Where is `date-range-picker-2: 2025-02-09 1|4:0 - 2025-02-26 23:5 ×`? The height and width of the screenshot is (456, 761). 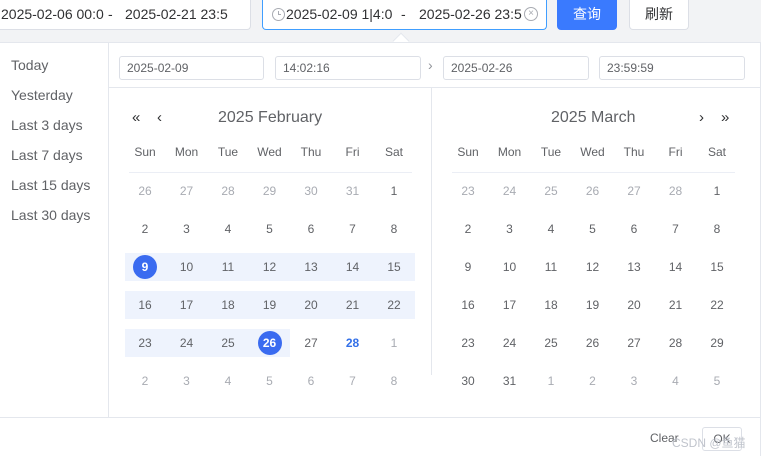
date-range-picker-2: 2025-02-09 1|4:0 - 2025-02-26 23:5 × is located at coordinates (404, 15).